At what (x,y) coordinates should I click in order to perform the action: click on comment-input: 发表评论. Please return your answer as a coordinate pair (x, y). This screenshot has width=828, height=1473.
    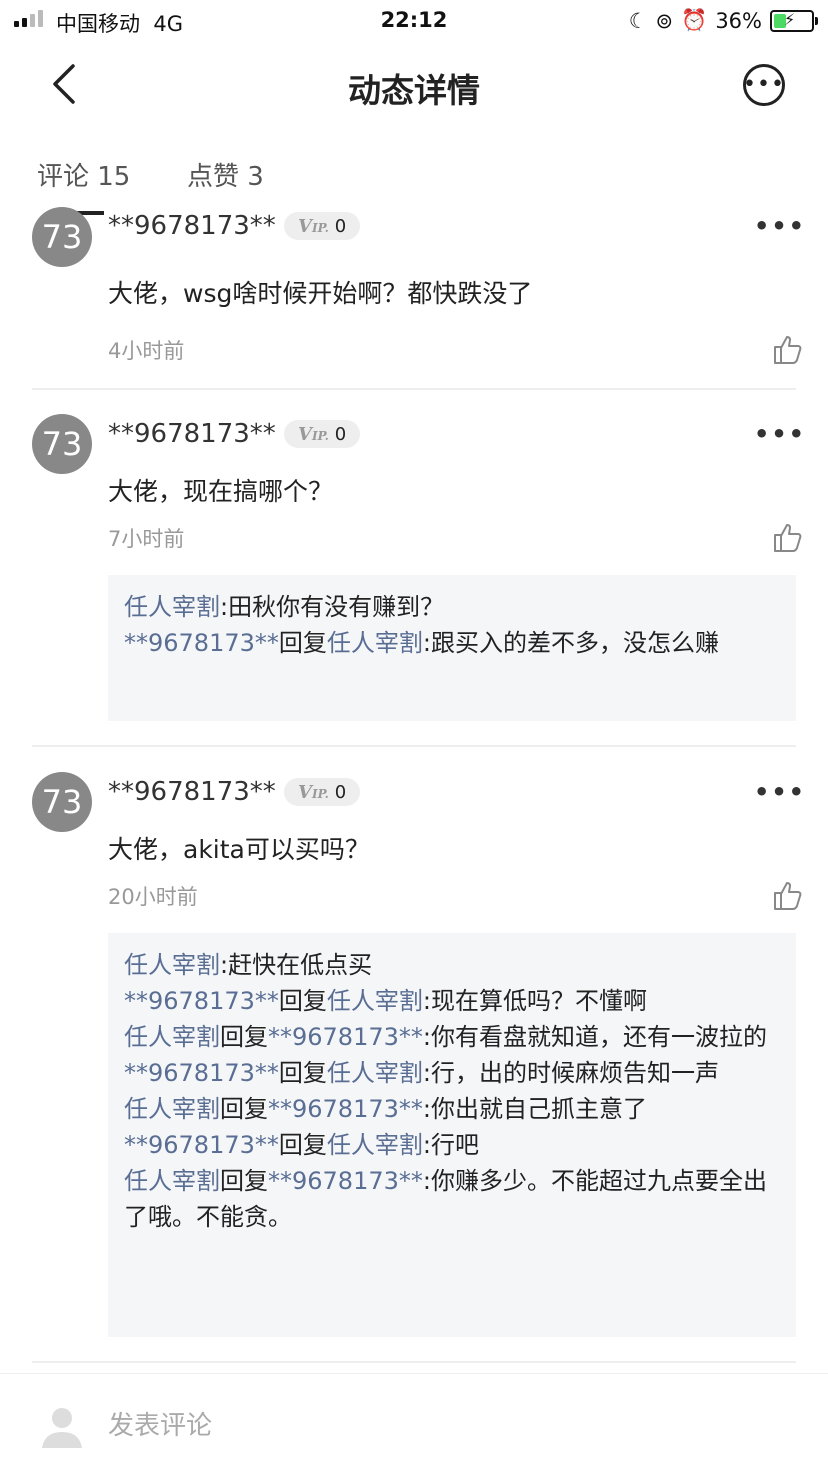
    Looking at the image, I should click on (160, 1423).